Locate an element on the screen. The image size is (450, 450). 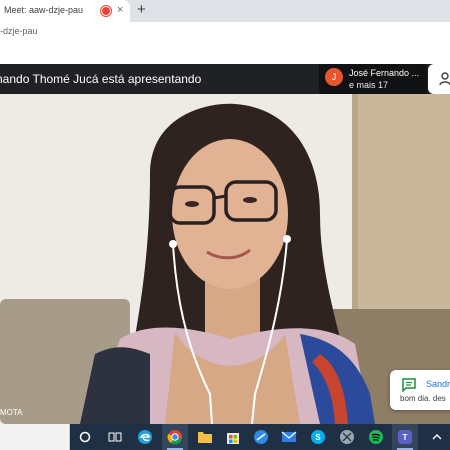
browser-icon is located at coordinates (261, 437).